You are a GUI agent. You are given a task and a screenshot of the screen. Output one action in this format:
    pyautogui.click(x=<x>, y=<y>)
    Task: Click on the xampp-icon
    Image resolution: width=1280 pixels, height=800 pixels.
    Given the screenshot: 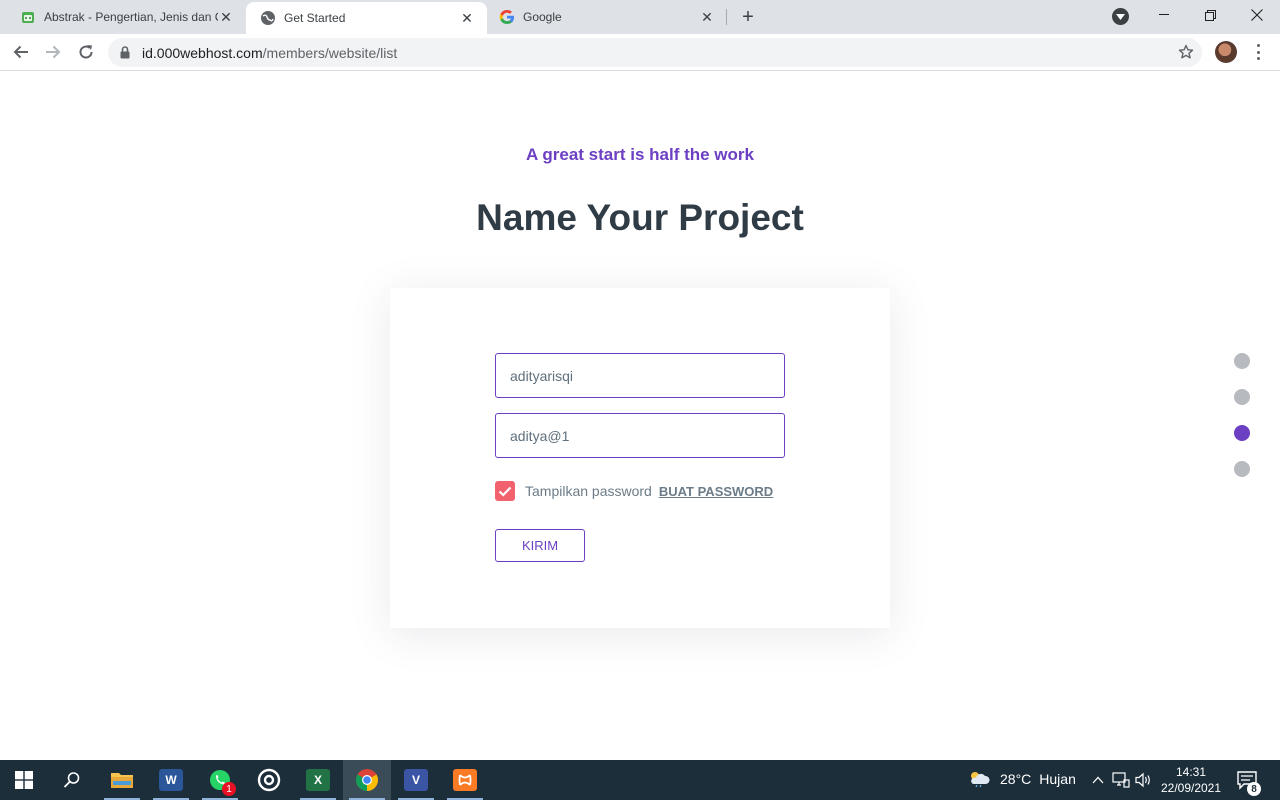 What is the action you would take?
    pyautogui.click(x=465, y=780)
    